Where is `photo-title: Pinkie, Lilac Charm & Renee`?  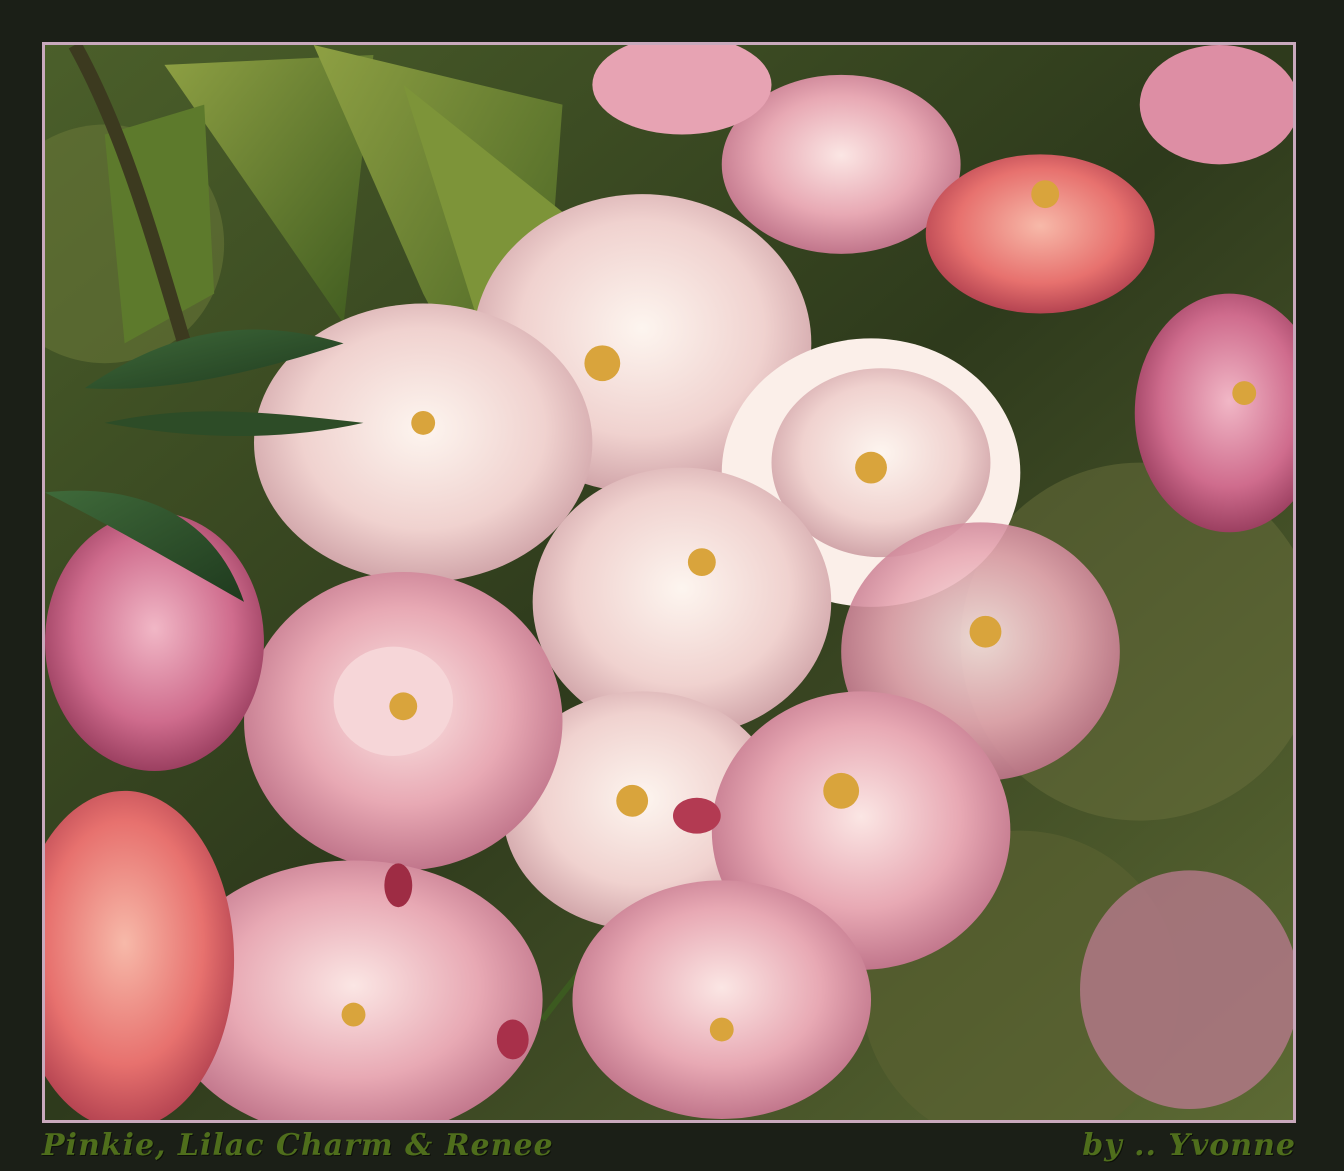 photo-title: Pinkie, Lilac Charm & Renee is located at coordinates (298, 1145).